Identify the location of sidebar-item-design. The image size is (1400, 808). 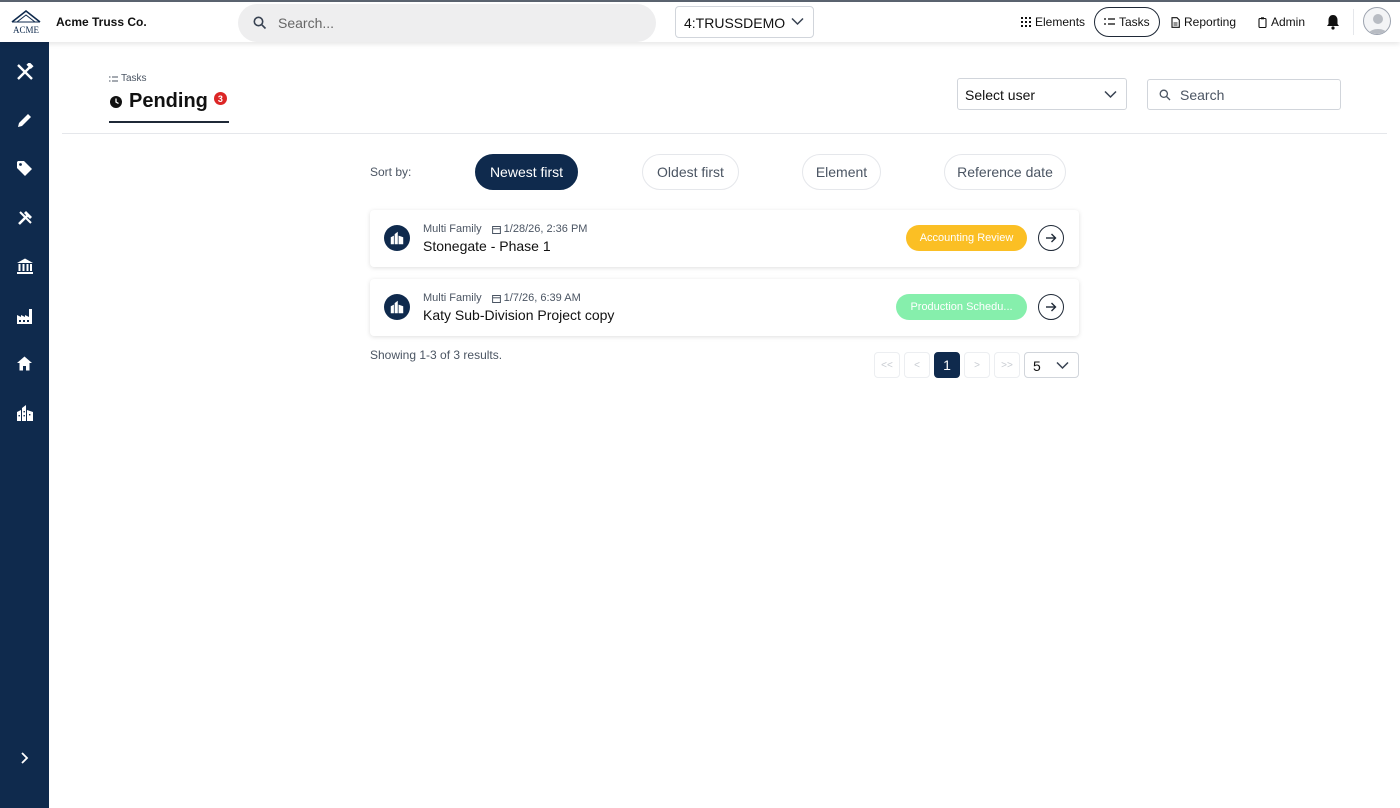
(24, 71).